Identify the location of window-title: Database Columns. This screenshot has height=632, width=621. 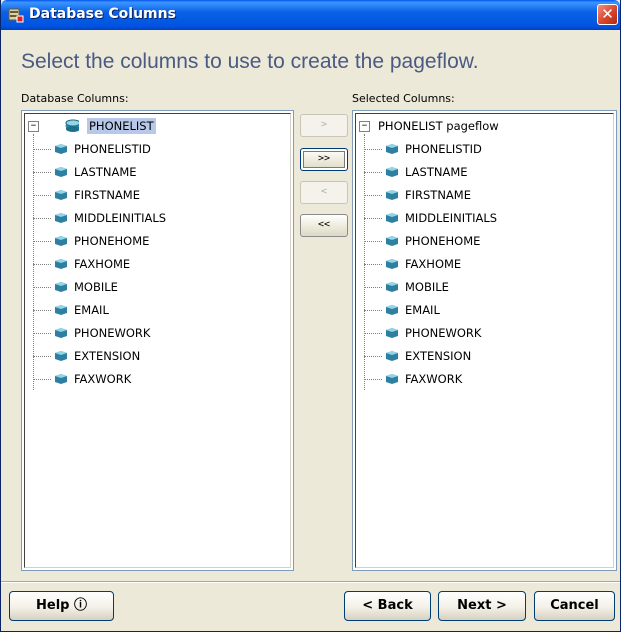
(102, 14).